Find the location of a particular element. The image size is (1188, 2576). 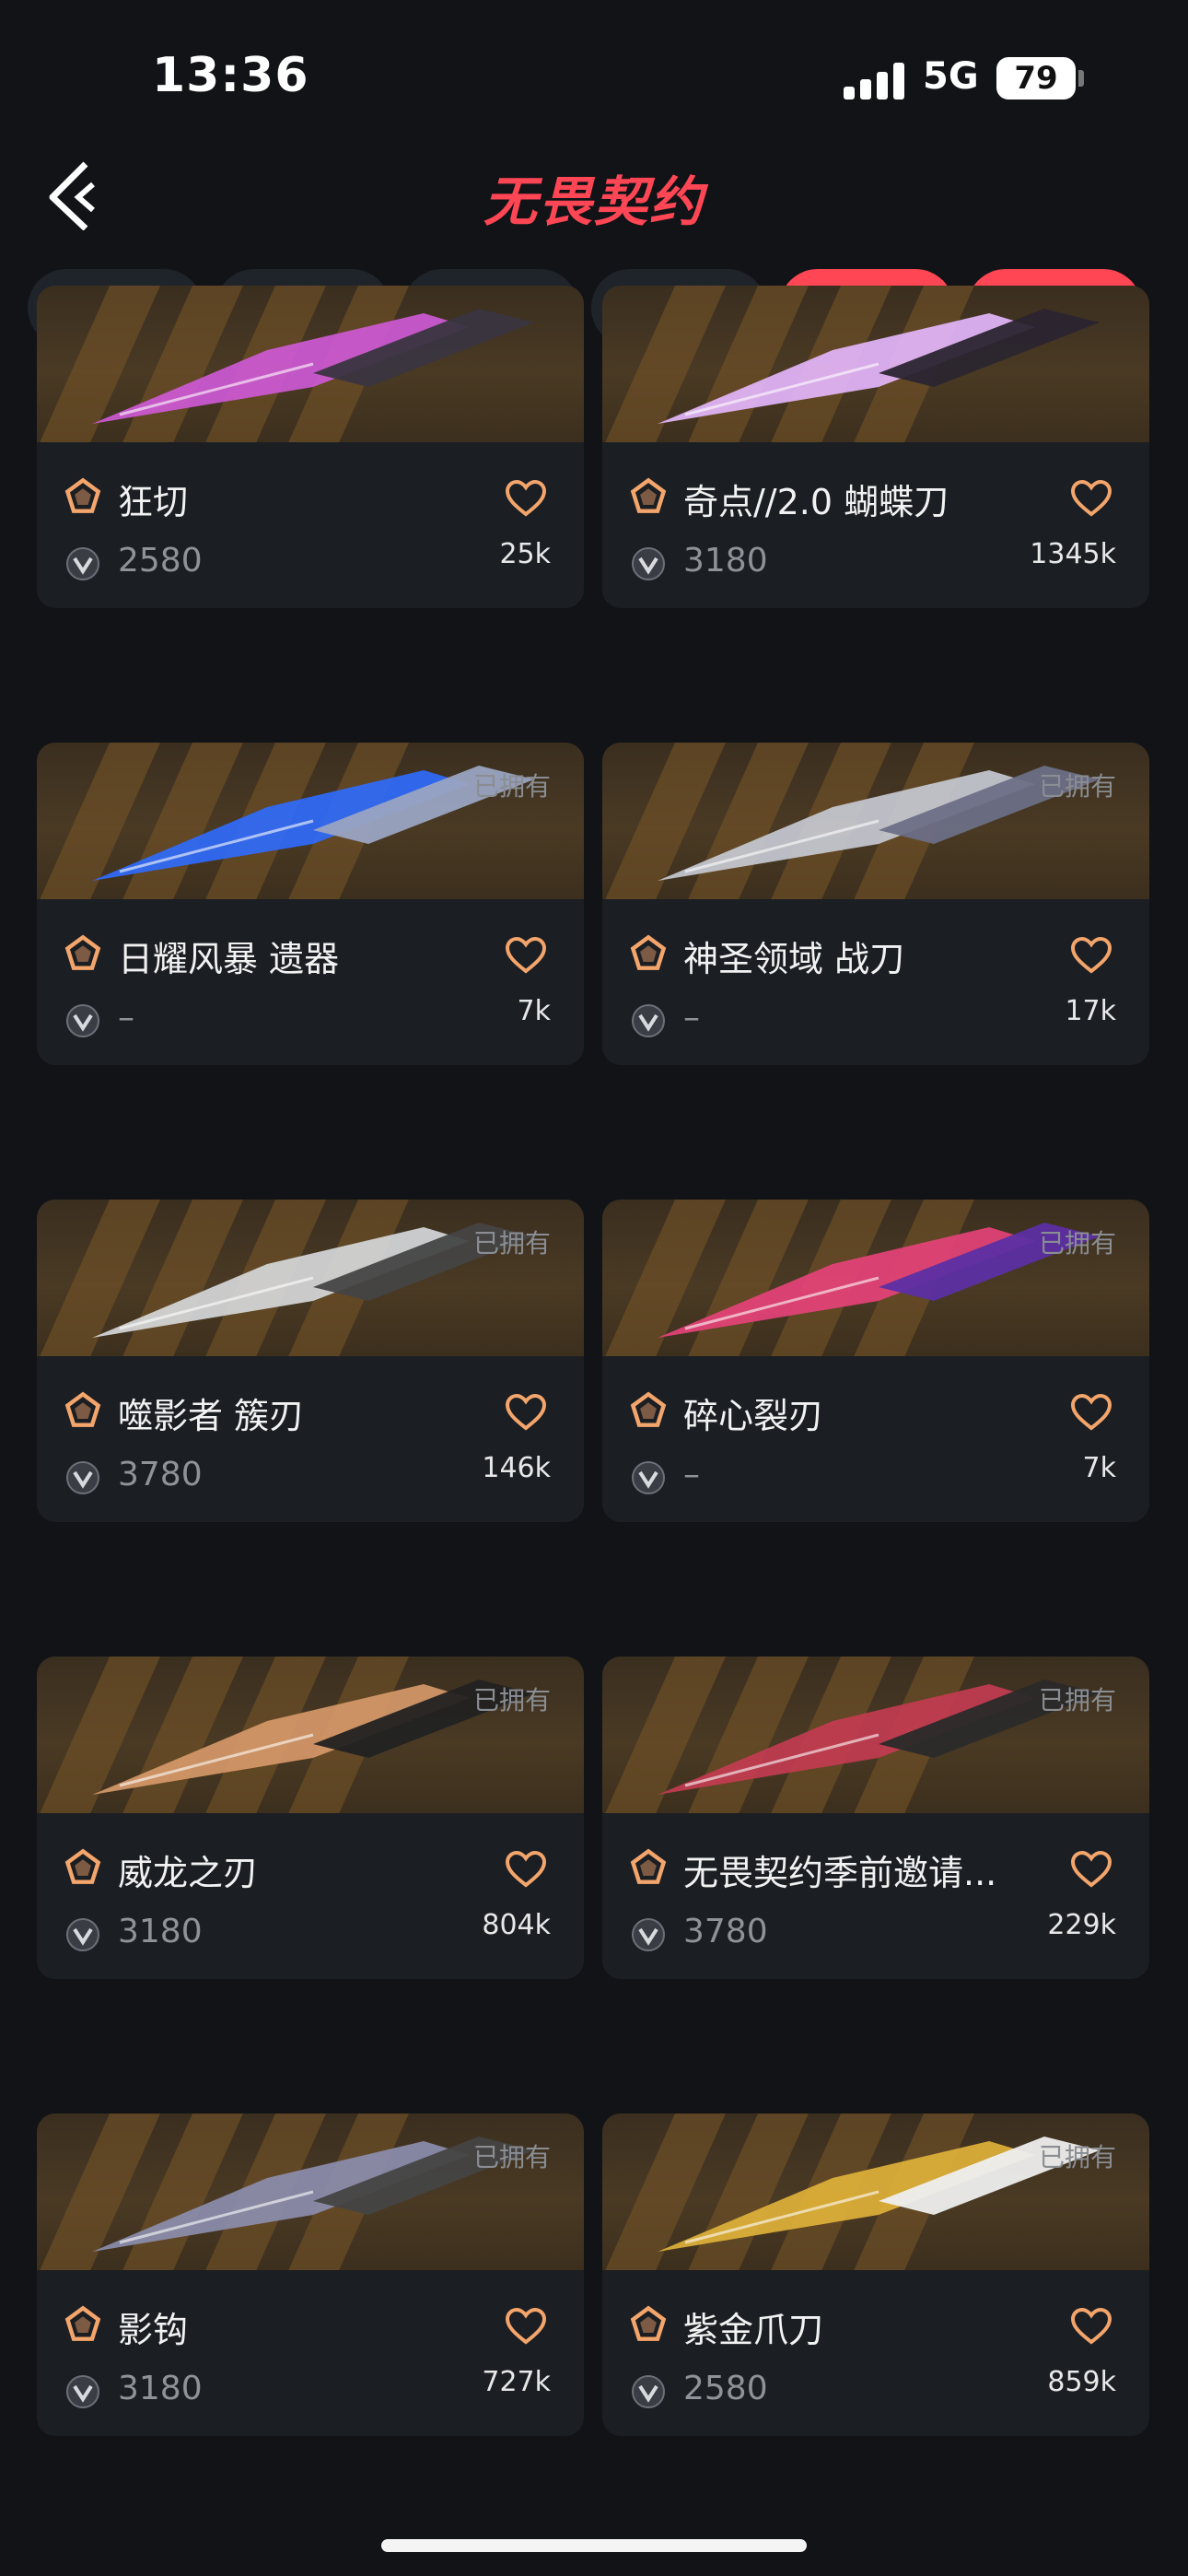

like-count: 1345k is located at coordinates (1073, 554).